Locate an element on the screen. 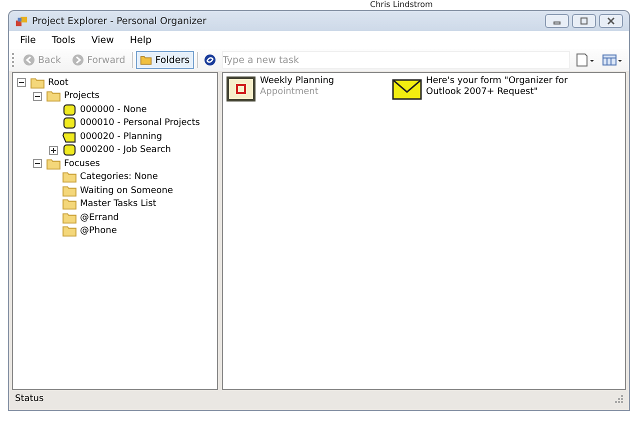 The width and height of the screenshot is (640, 421). minimize-button is located at coordinates (557, 21).